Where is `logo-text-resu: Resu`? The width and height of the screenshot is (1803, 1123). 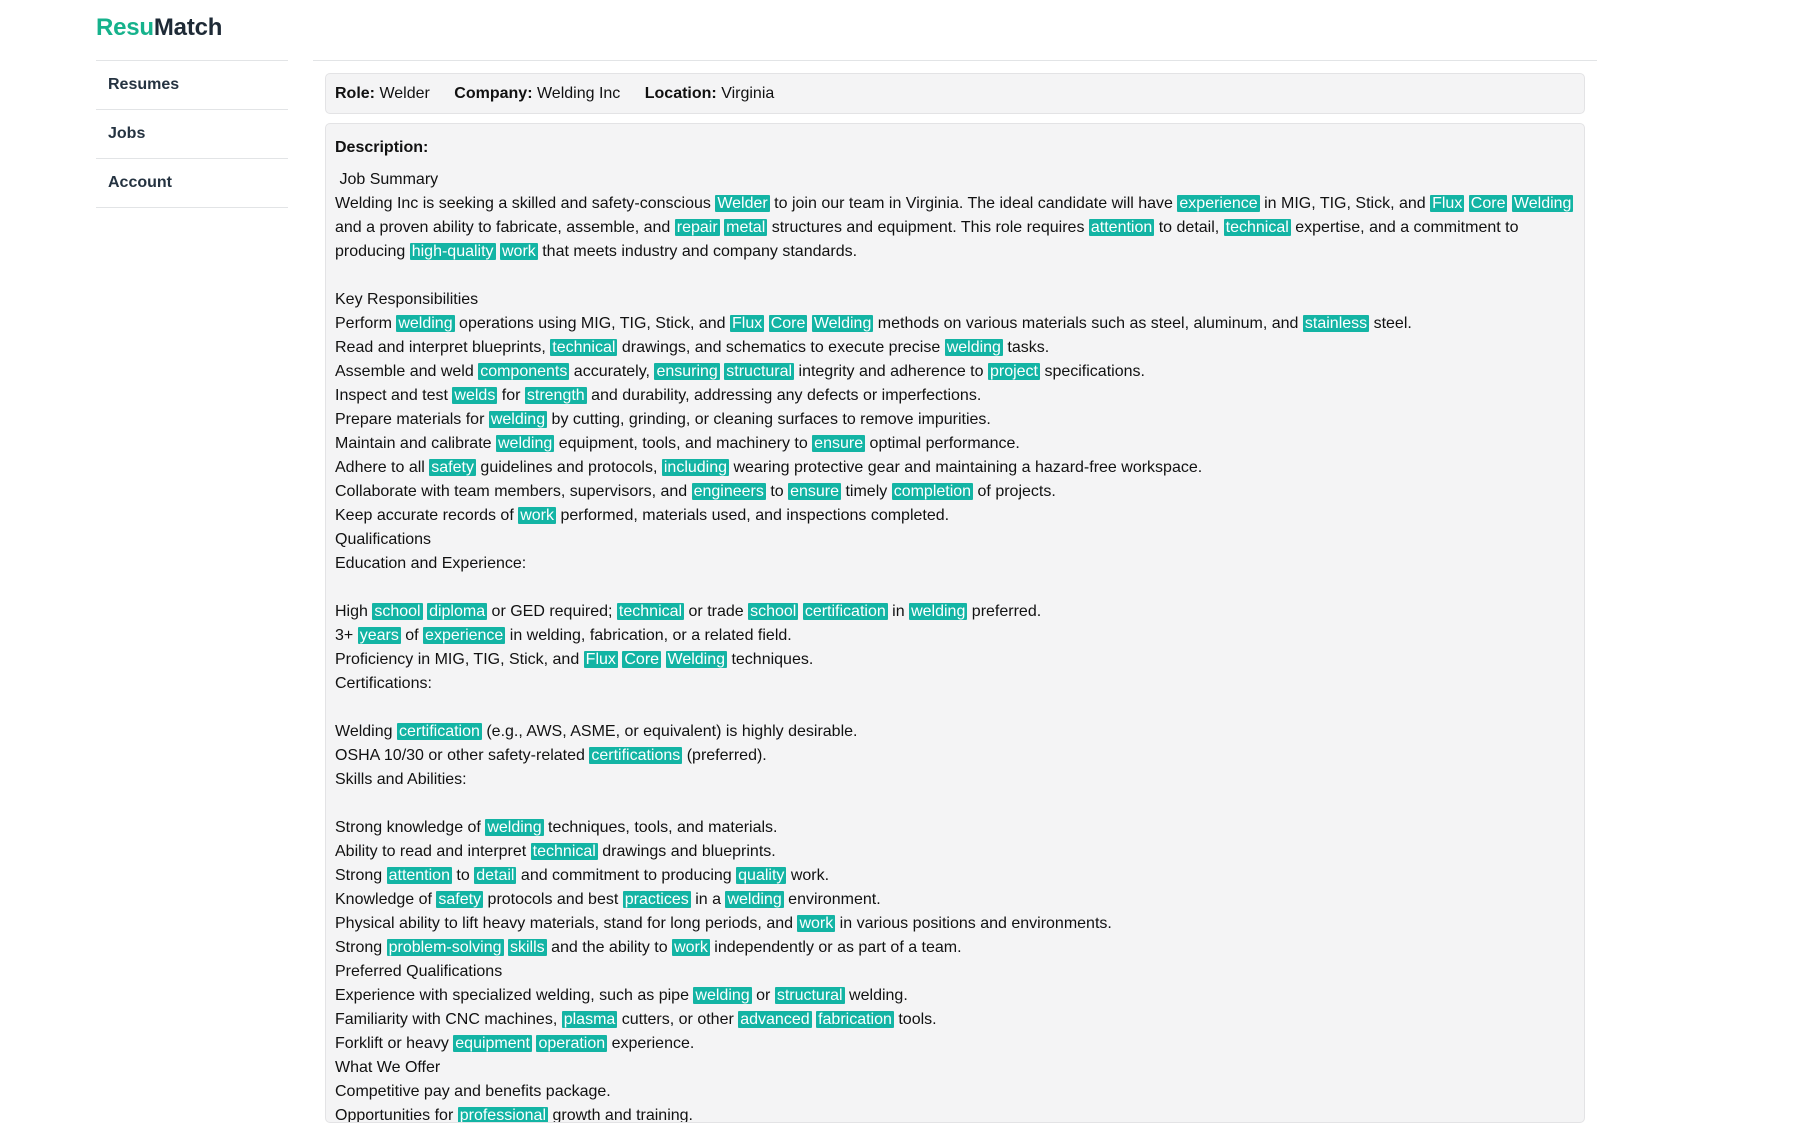 logo-text-resu: Resu is located at coordinates (125, 27).